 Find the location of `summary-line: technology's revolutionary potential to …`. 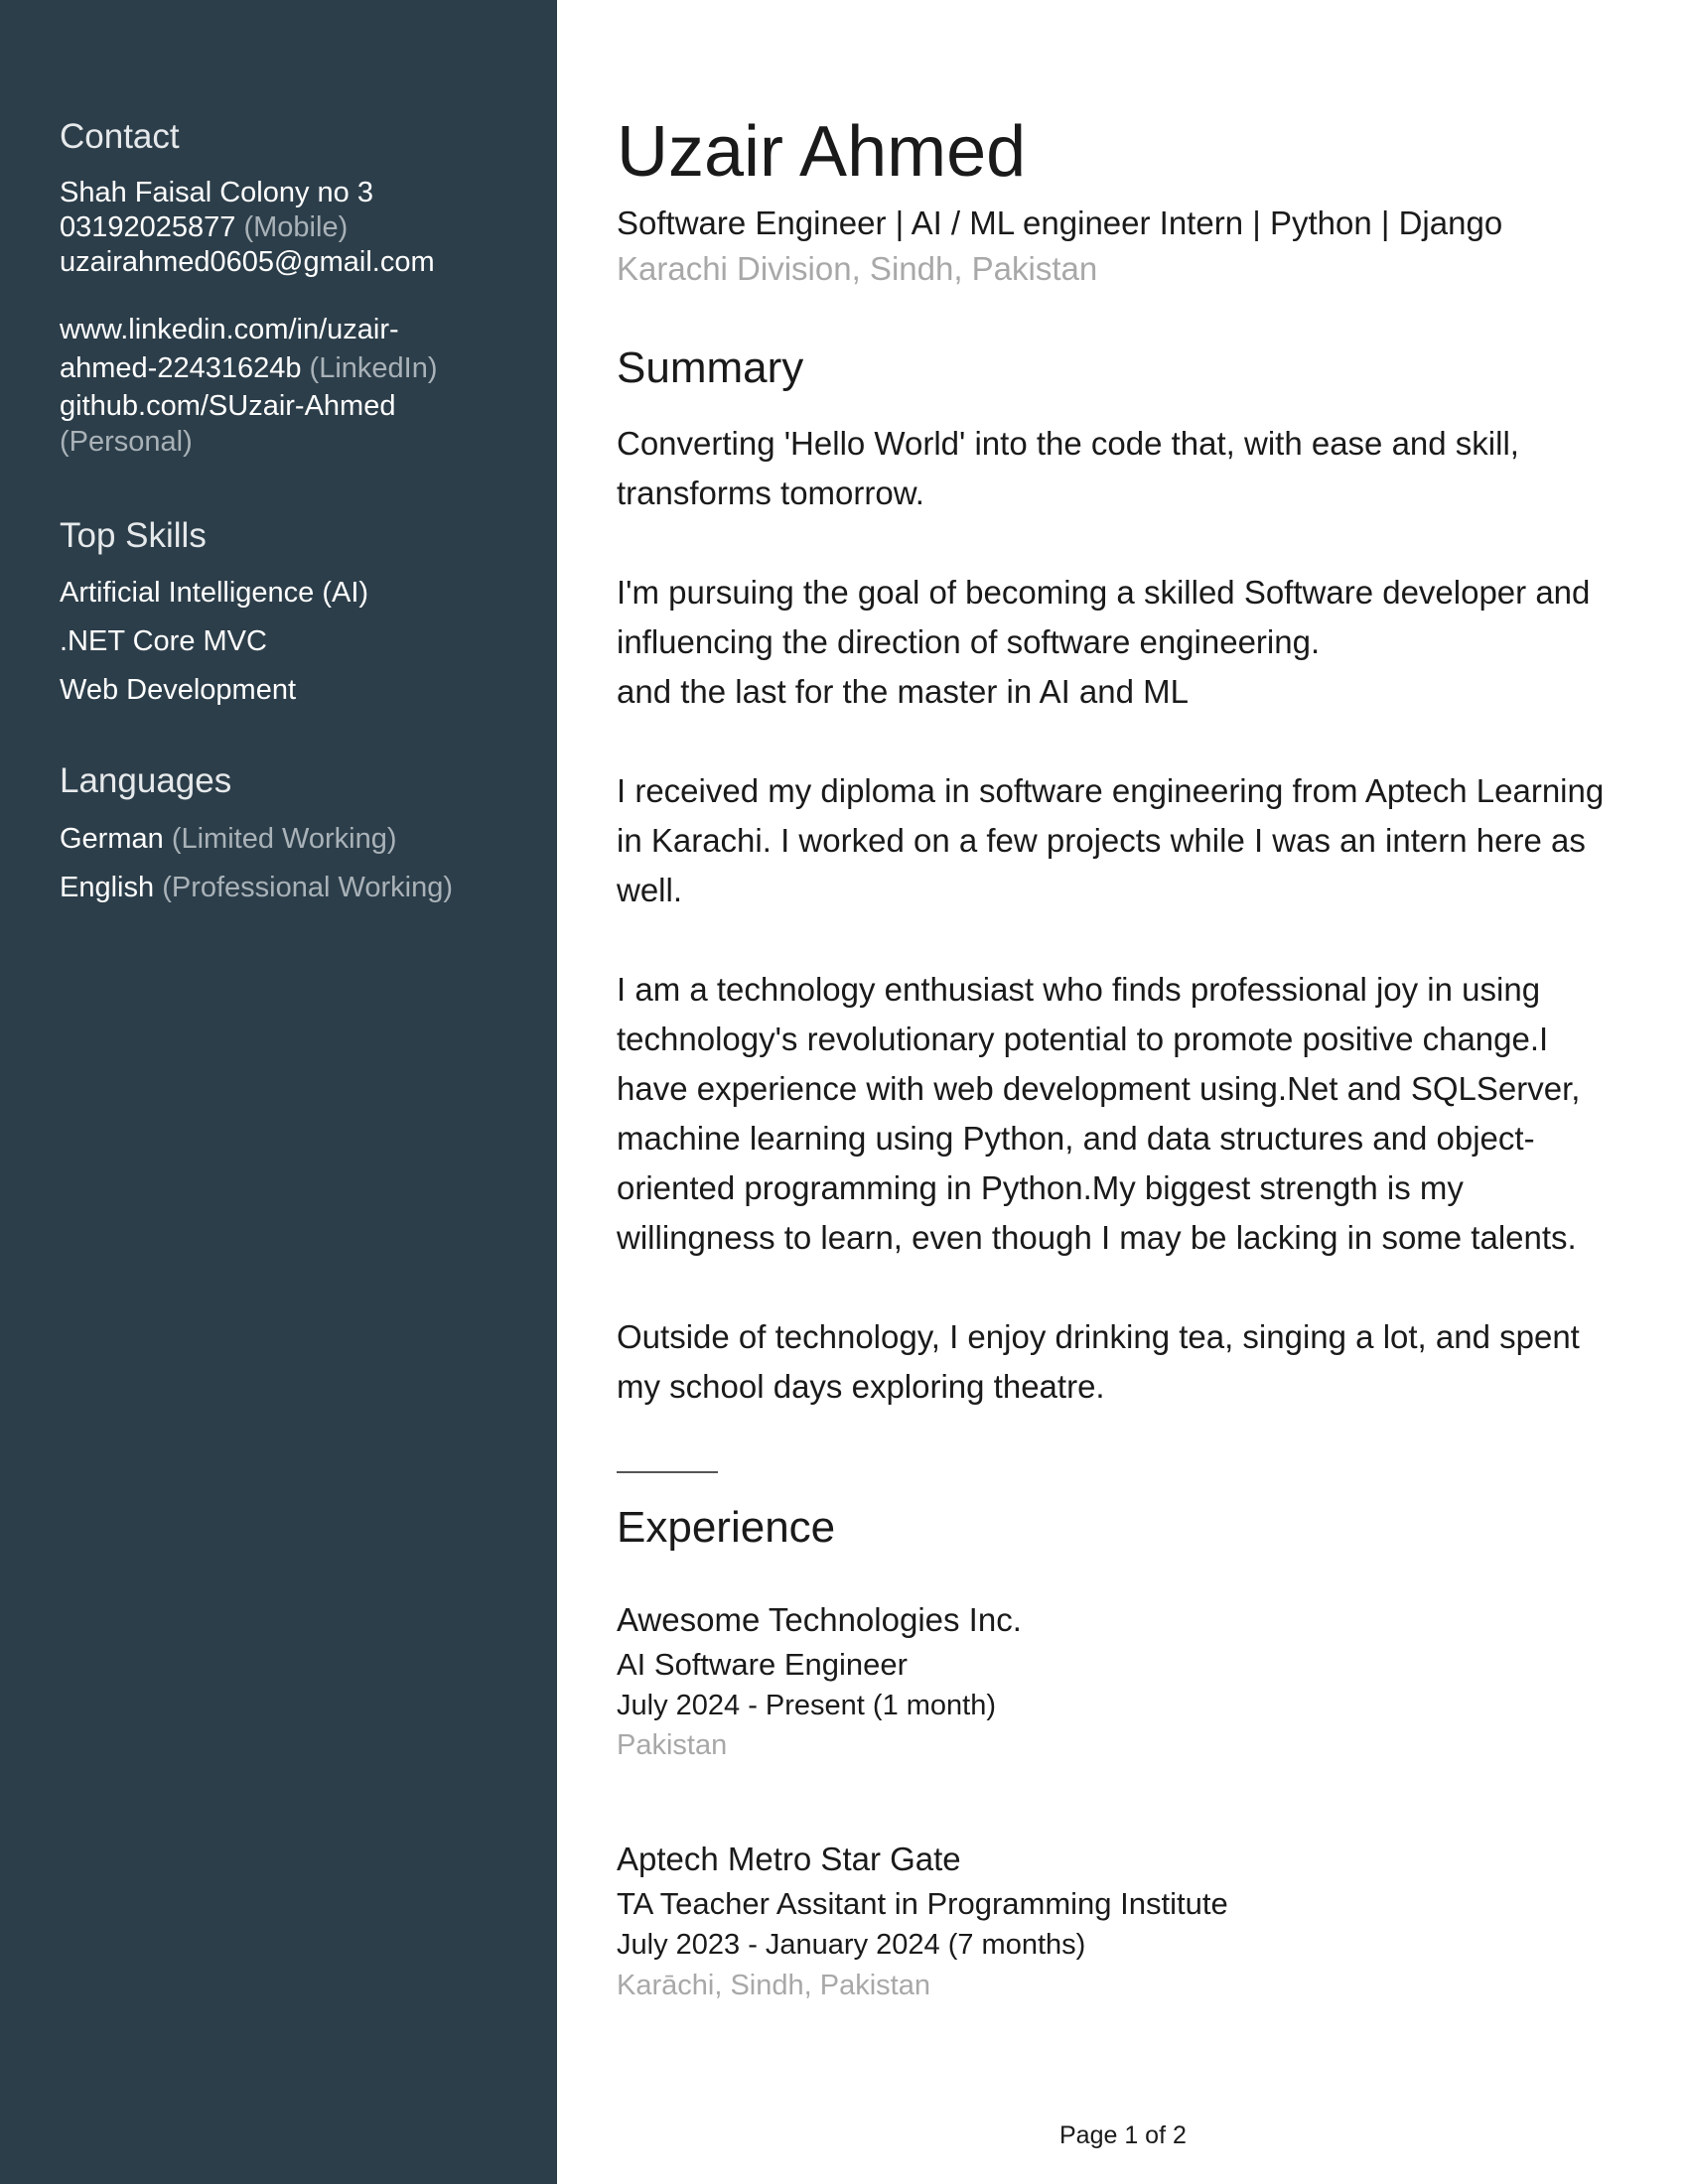

summary-line: technology's revolutionary potential to … is located at coordinates (1083, 1039).